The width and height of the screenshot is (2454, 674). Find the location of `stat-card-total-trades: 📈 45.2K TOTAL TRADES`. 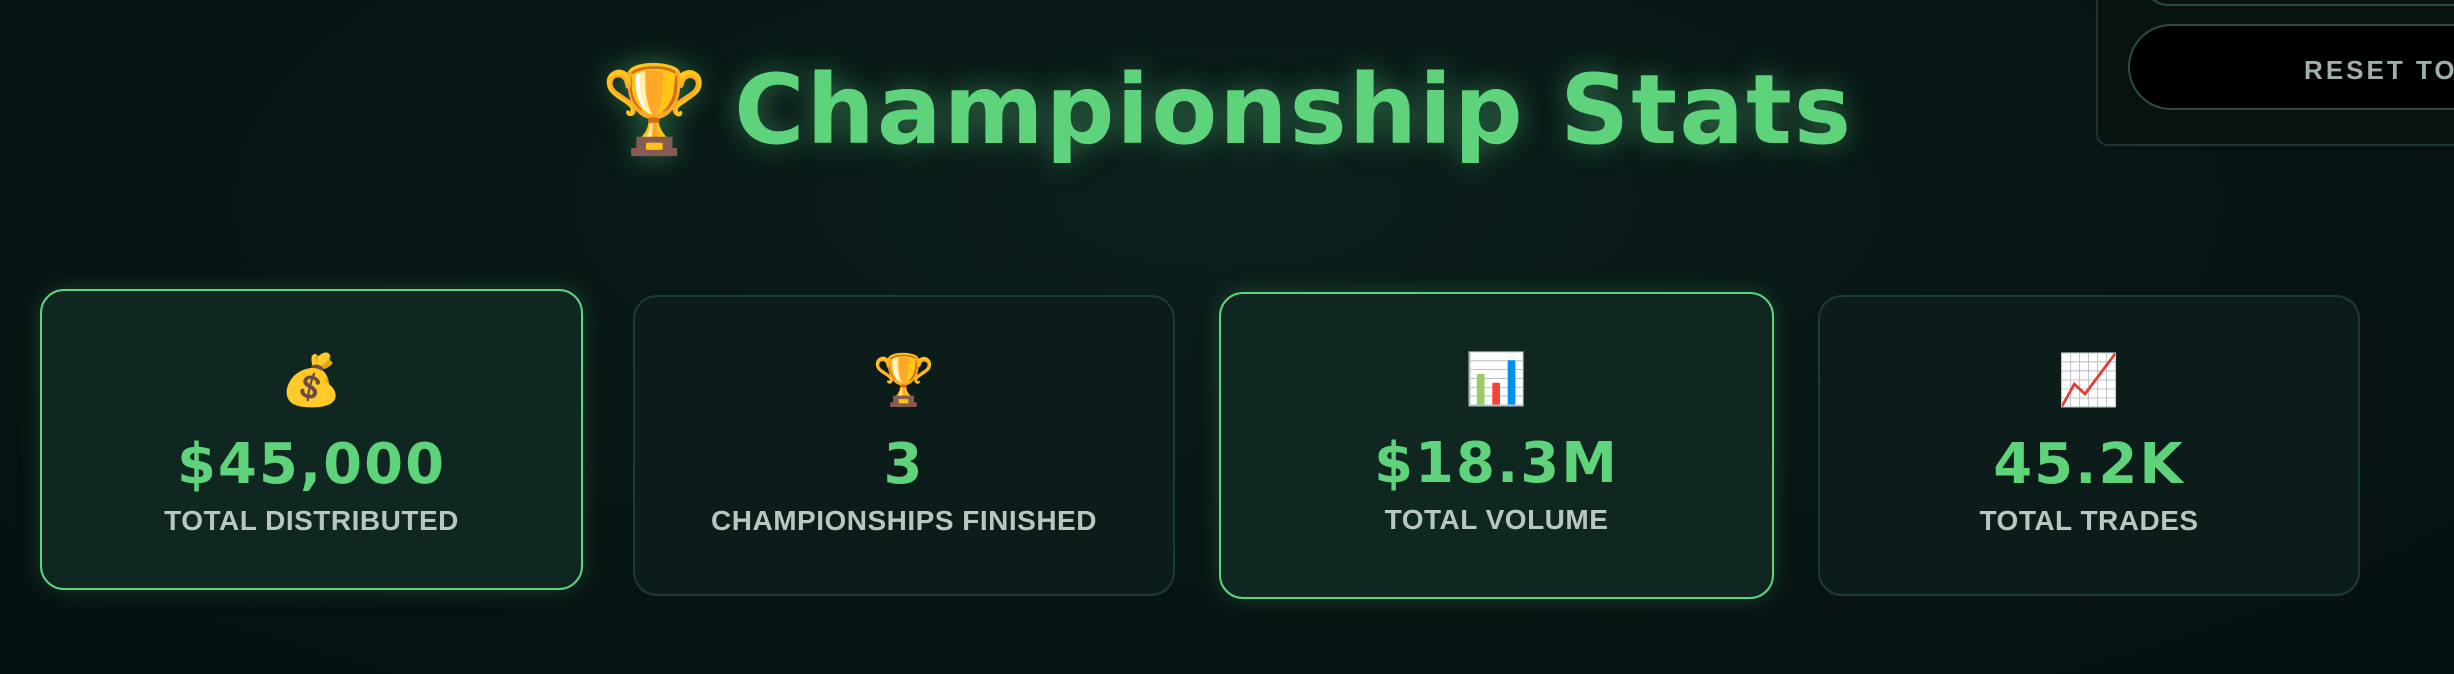

stat-card-total-trades: 📈 45.2K TOTAL TRADES is located at coordinates (2089, 445).